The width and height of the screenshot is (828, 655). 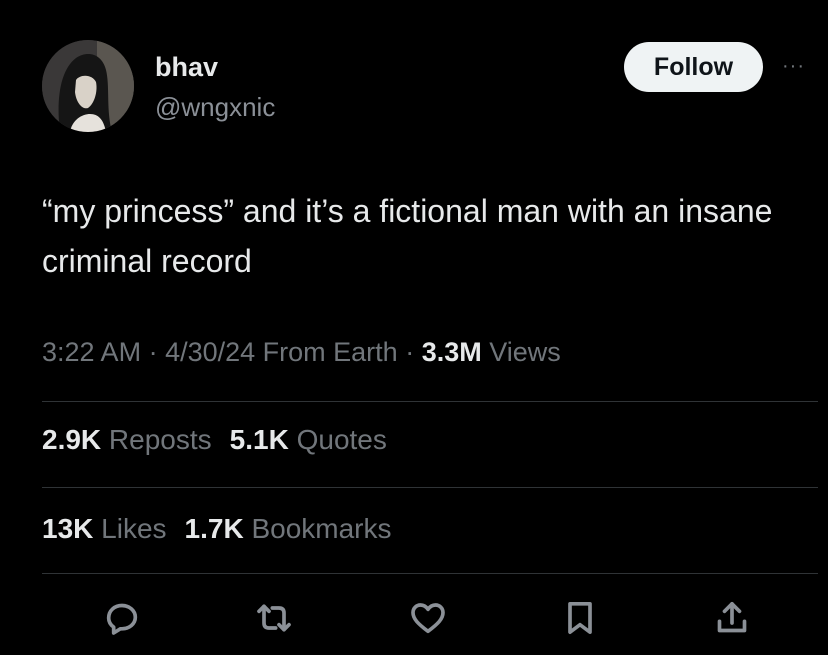 I want to click on reply-button, so click(x=122, y=618).